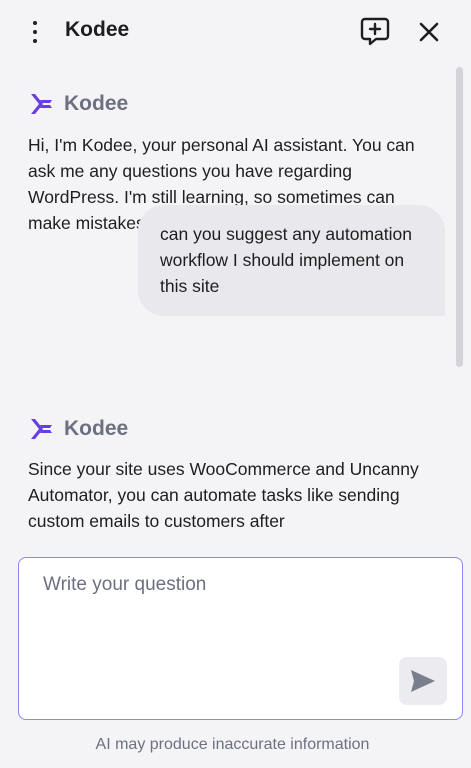  I want to click on chat-title: Kodee, so click(97, 29).